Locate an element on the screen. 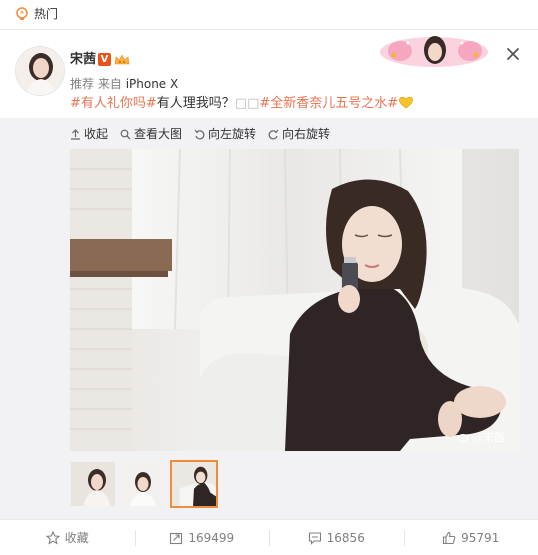 This screenshot has width=538, height=555. watermark-text: @宋茜 is located at coordinates (488, 437).